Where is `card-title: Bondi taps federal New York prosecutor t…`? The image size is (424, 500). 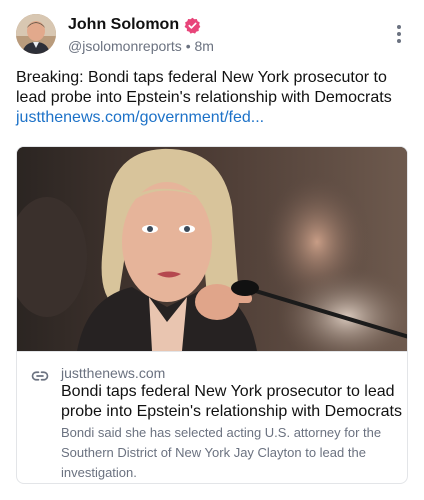 card-title: Bondi taps federal New York prosecutor t… is located at coordinates (231, 401).